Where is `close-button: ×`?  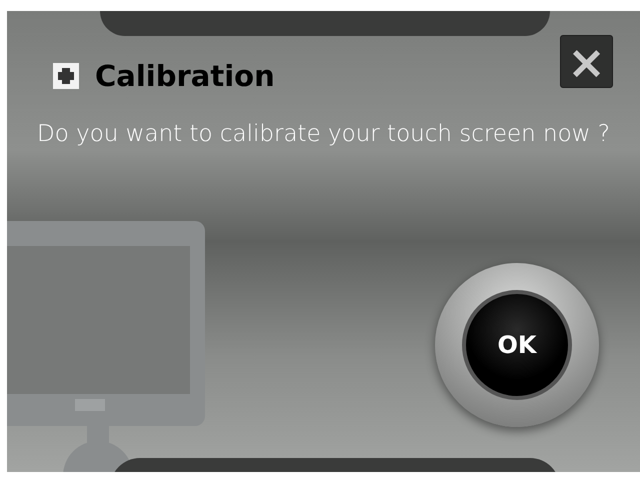
close-button: × is located at coordinates (586, 61).